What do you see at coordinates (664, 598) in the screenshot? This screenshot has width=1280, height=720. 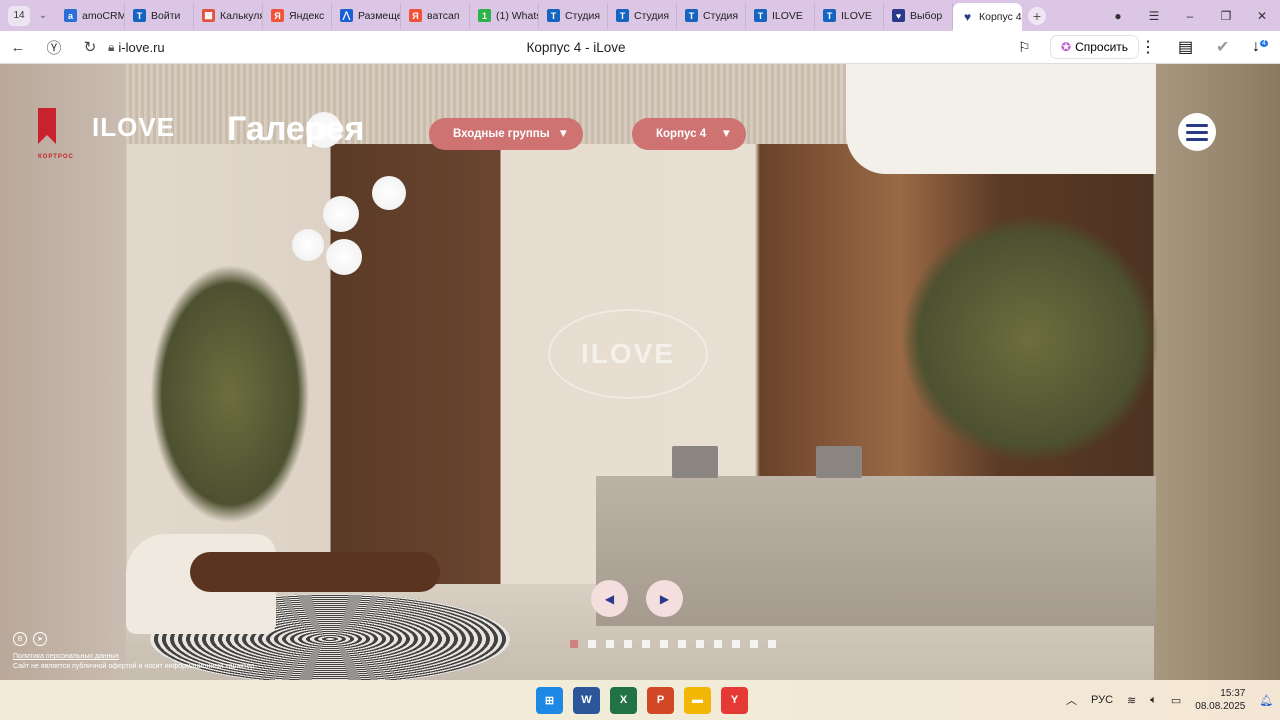 I see `next-slide-button: ▶` at bounding box center [664, 598].